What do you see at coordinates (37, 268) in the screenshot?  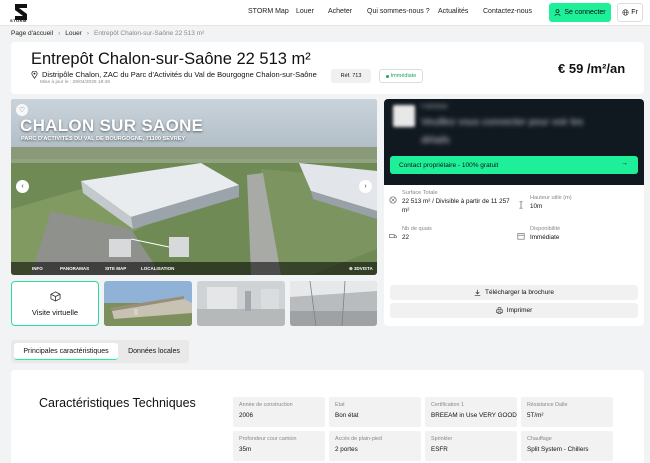 I see `tour-bar-info: INFO` at bounding box center [37, 268].